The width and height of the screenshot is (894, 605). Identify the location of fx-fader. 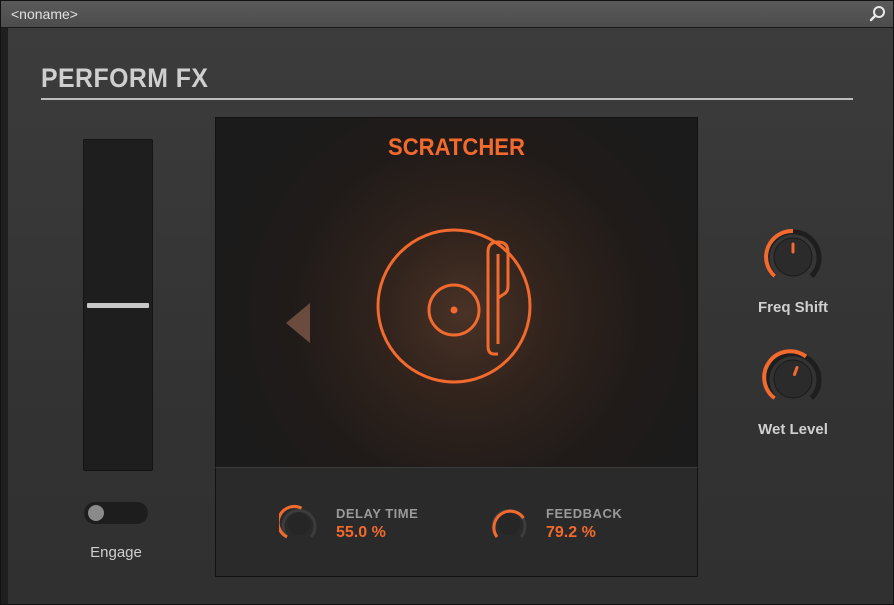
(118, 305).